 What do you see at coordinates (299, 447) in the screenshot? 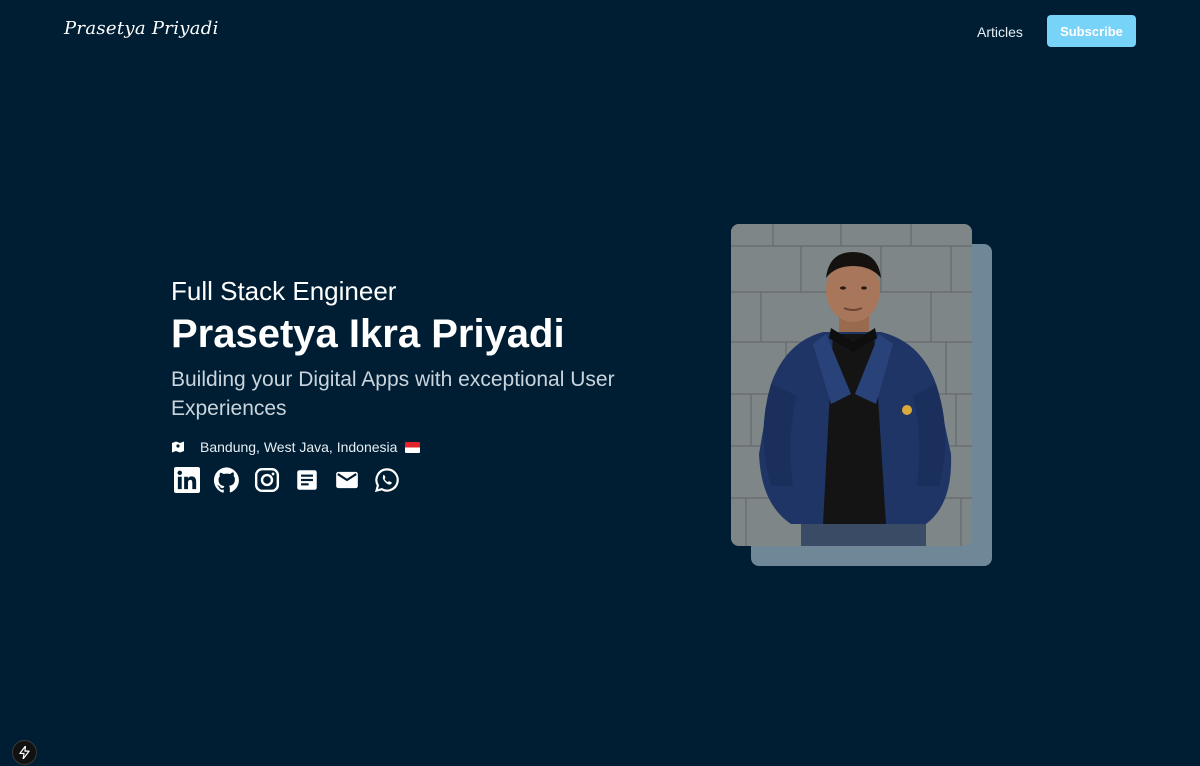
I see `location-text: Bandung, West Java, Indonesia` at bounding box center [299, 447].